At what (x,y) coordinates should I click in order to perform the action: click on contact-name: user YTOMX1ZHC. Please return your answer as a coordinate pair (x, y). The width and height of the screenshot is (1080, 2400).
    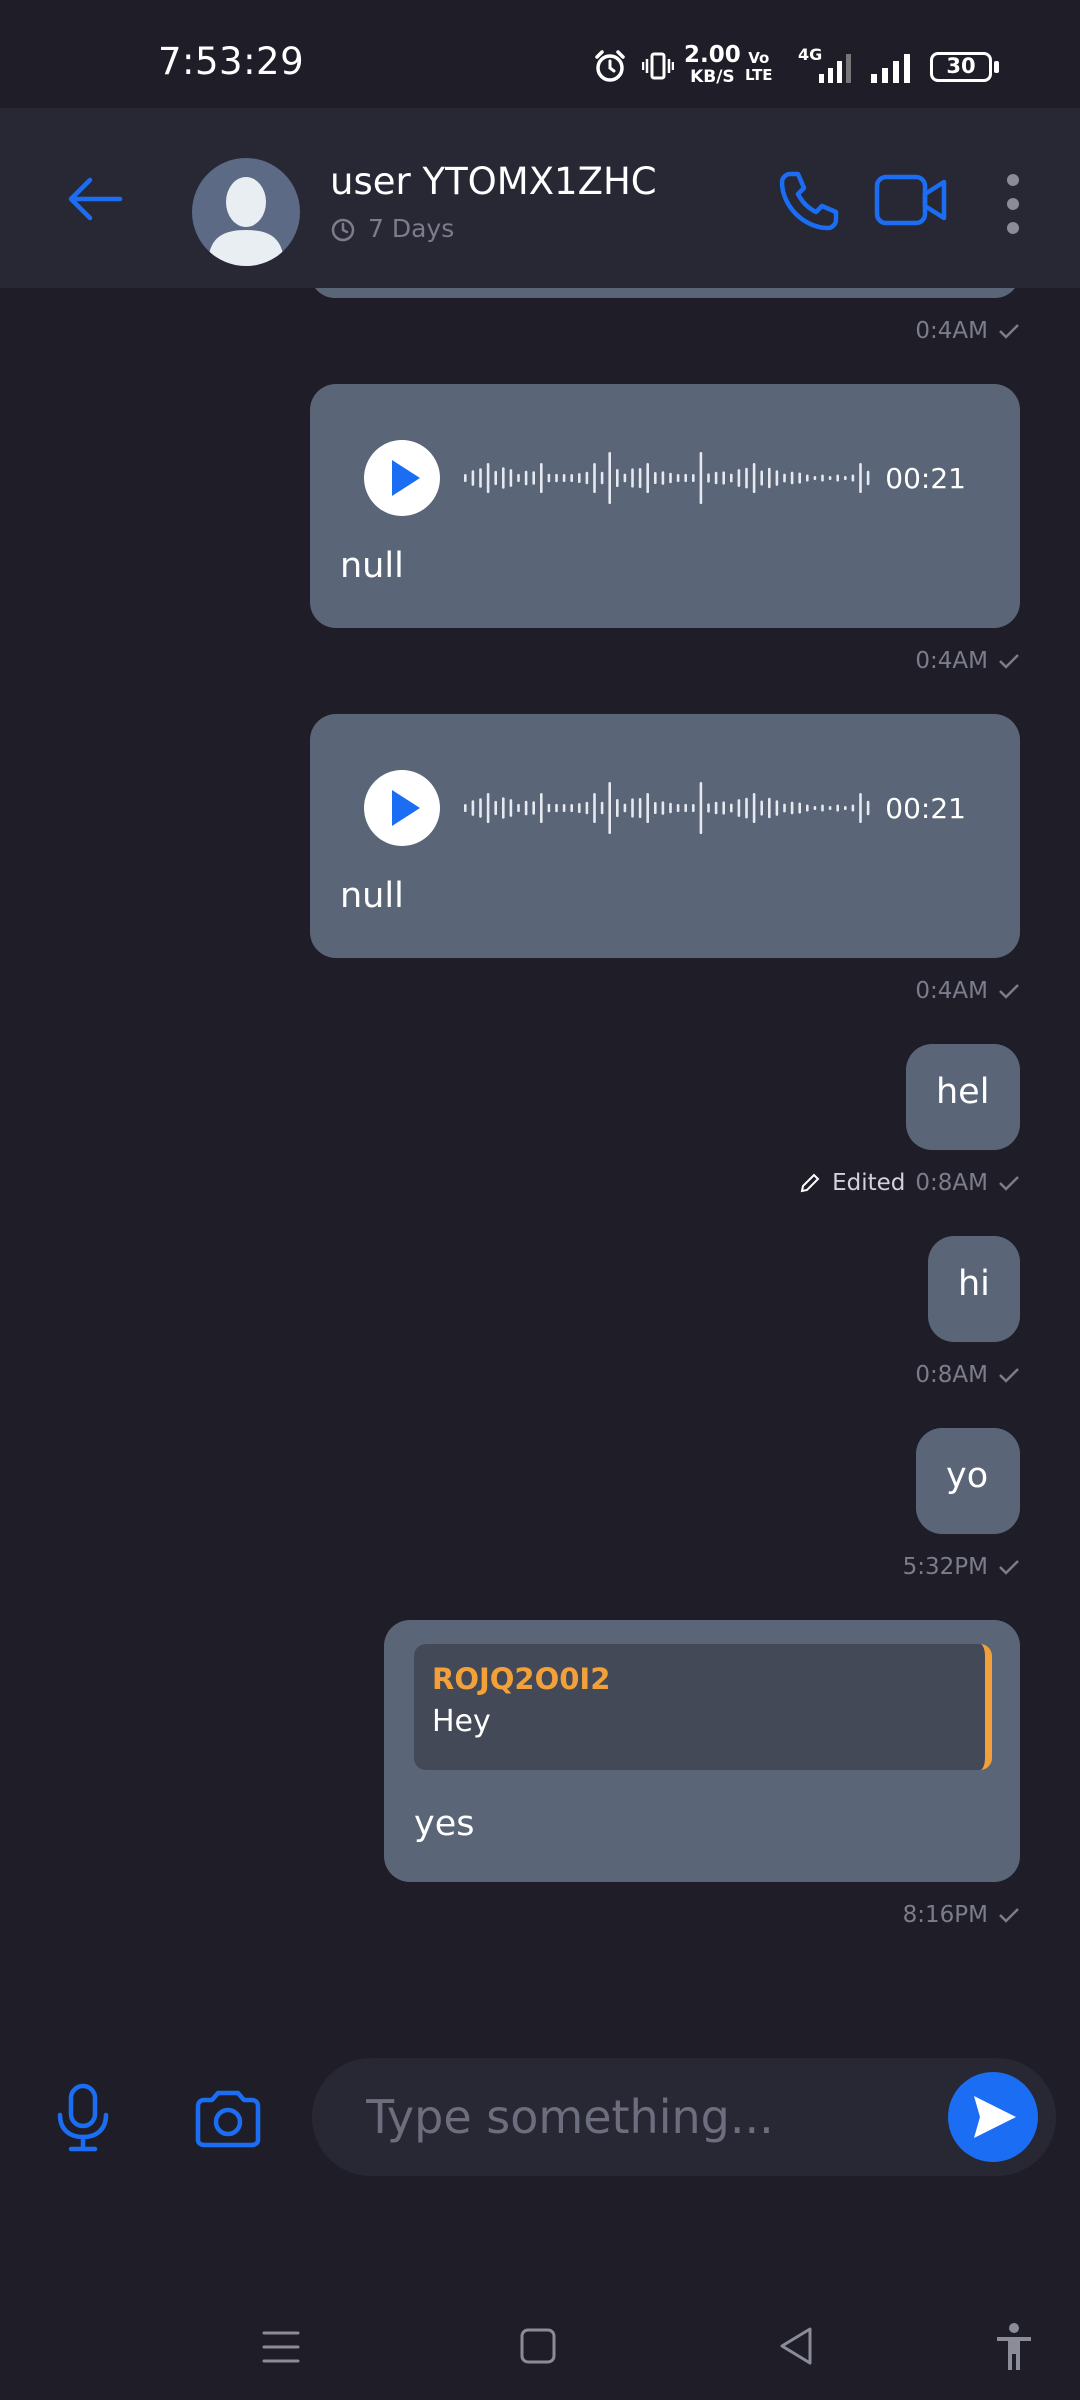
    Looking at the image, I should click on (493, 181).